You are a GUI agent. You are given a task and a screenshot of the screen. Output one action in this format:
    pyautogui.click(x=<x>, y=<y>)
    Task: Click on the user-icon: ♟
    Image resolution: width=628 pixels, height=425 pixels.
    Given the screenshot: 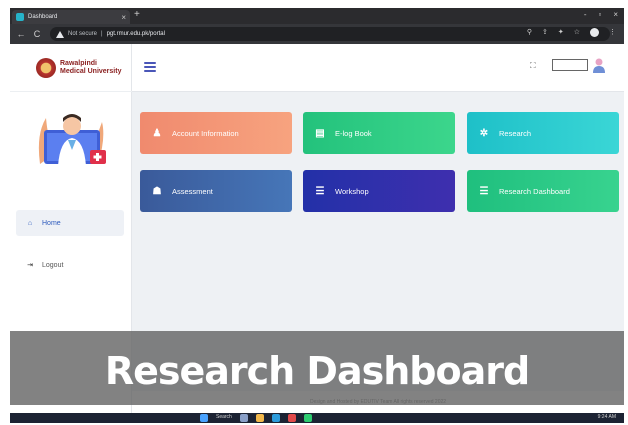 What is the action you would take?
    pyautogui.click(x=157, y=133)
    